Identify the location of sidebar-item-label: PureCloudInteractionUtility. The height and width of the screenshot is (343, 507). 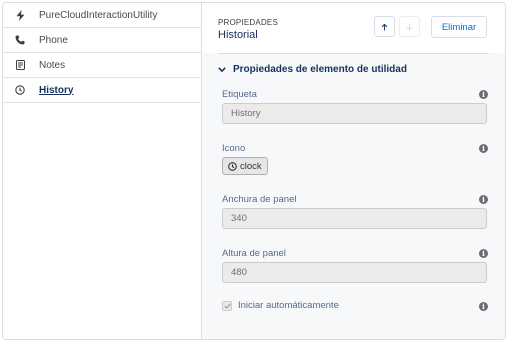
(98, 15).